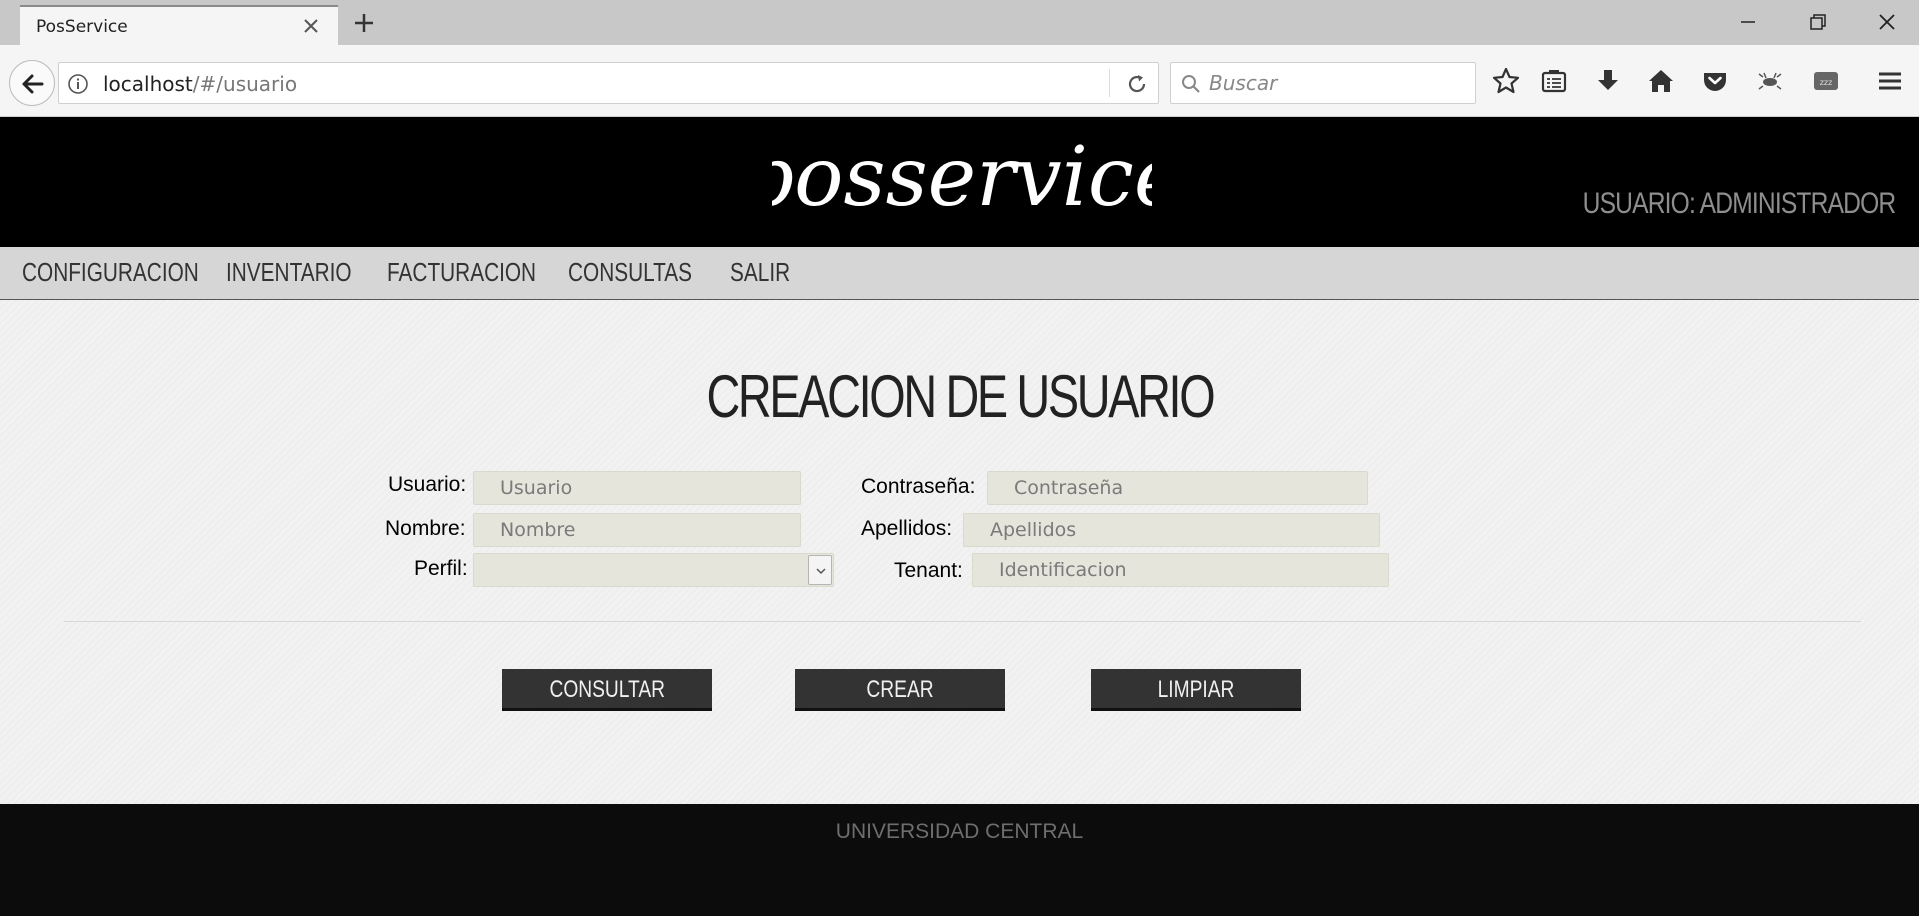 This screenshot has width=1919, height=916. Describe the element at coordinates (1506, 81) in the screenshot. I see `bookmark-star-icon` at that location.